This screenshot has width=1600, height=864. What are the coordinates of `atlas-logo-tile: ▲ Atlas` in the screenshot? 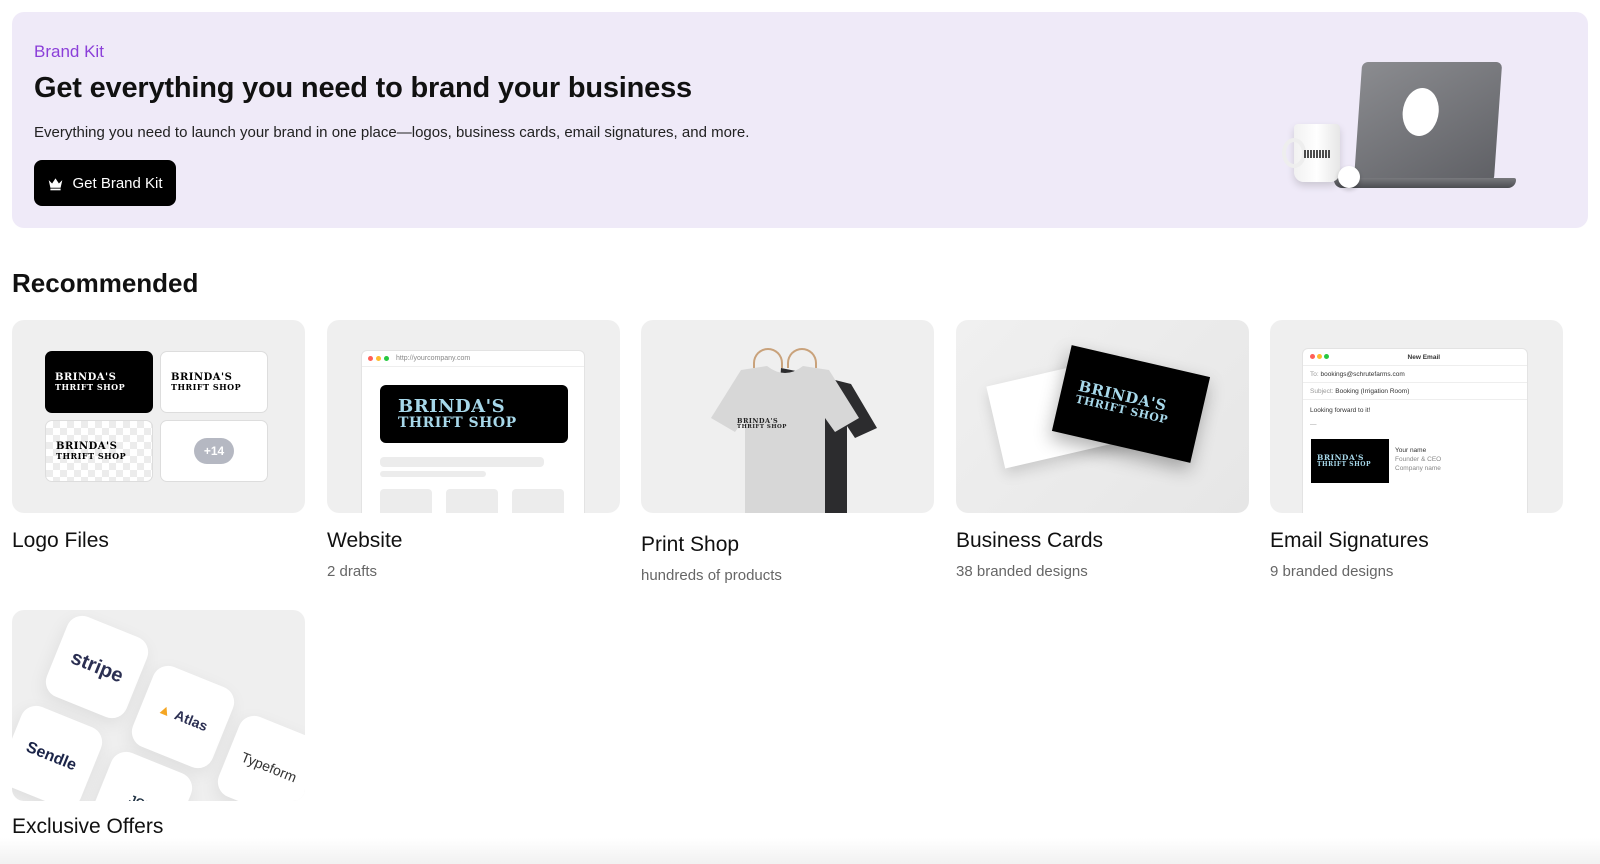 It's located at (183, 717).